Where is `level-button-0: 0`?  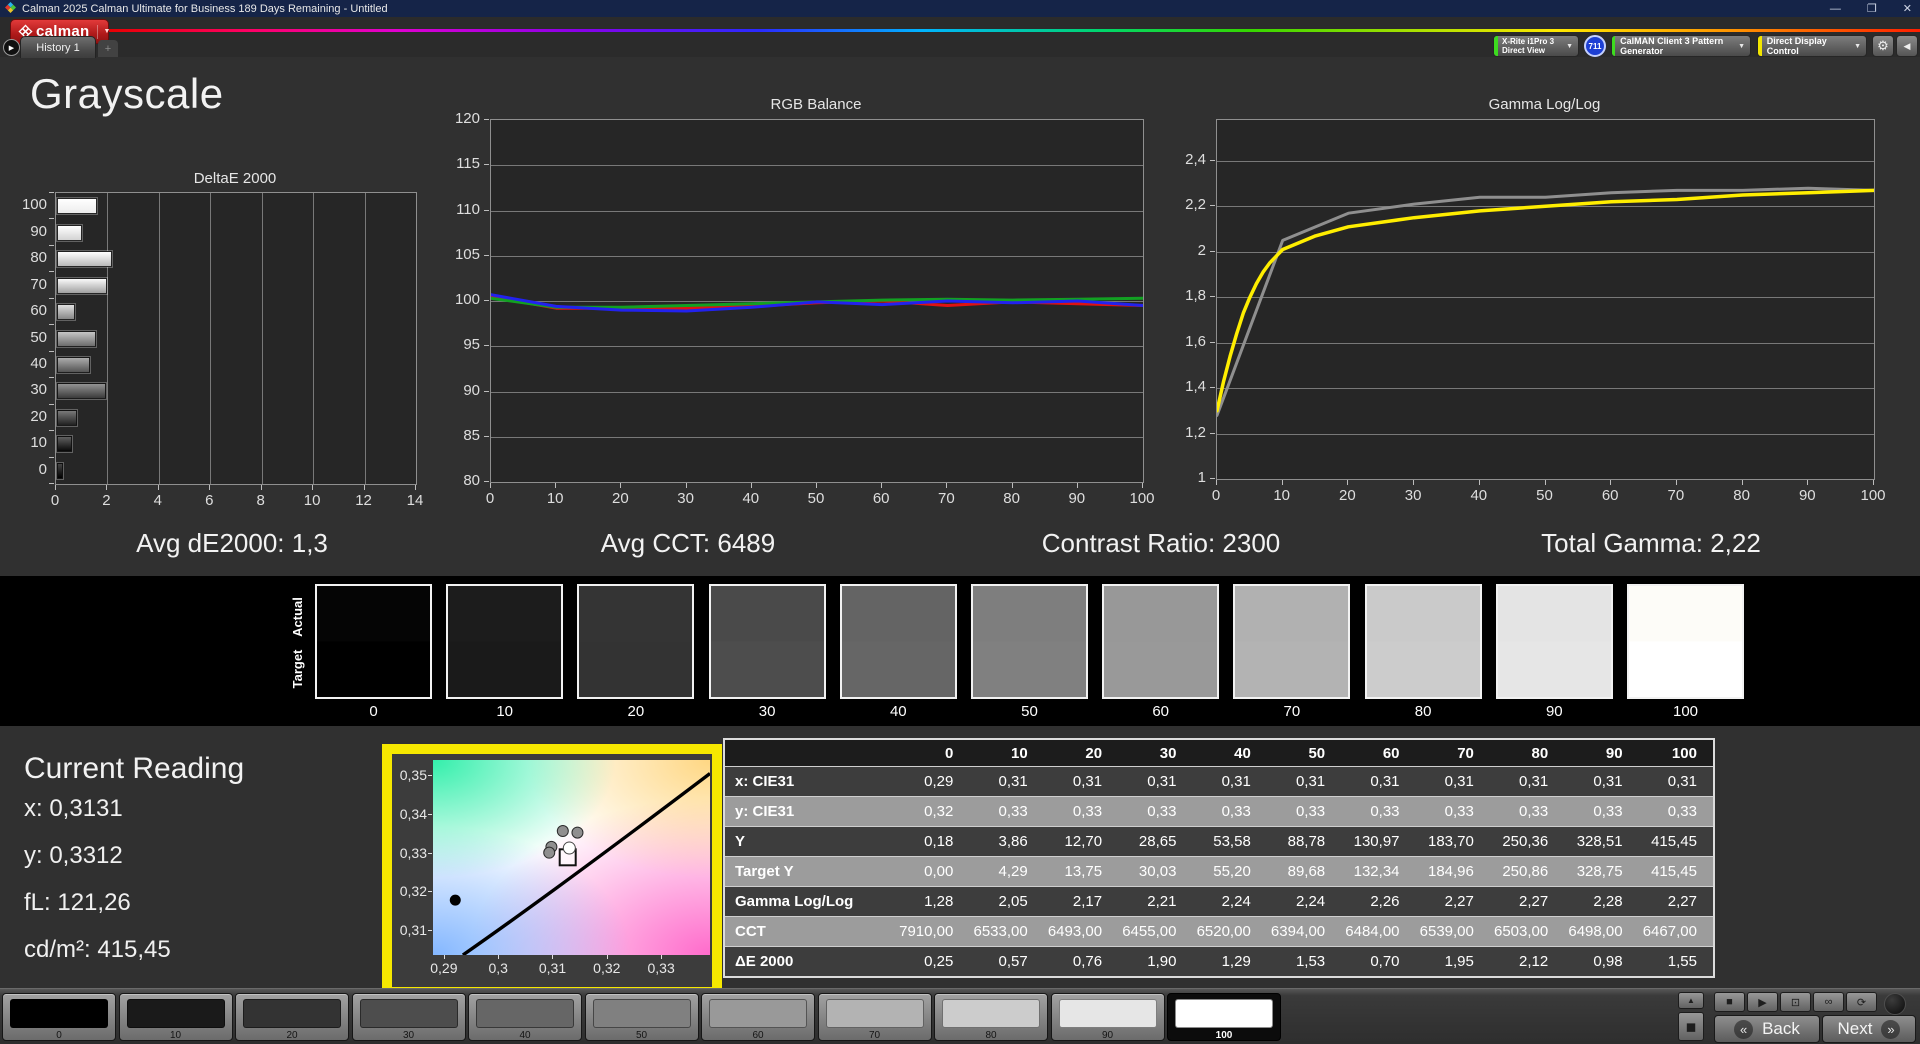 level-button-0: 0 is located at coordinates (59, 1017).